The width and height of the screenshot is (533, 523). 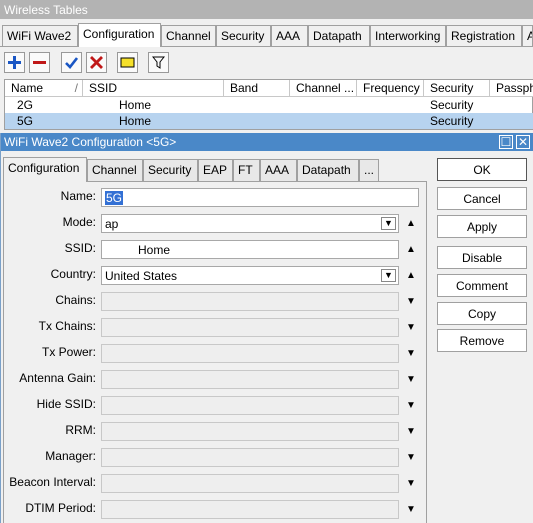 What do you see at coordinates (250, 509) in the screenshot?
I see `dtim-period-field` at bounding box center [250, 509].